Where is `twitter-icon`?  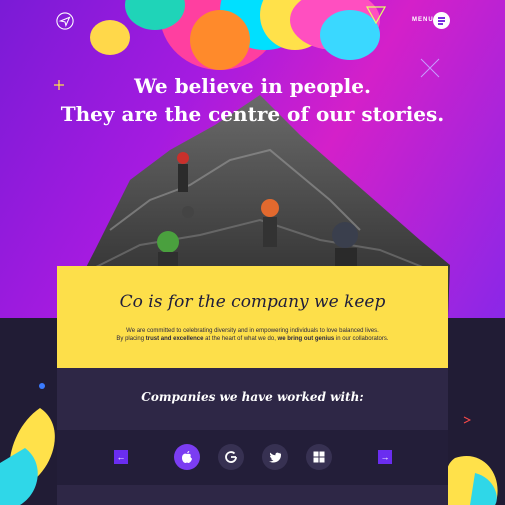 twitter-icon is located at coordinates (275, 457).